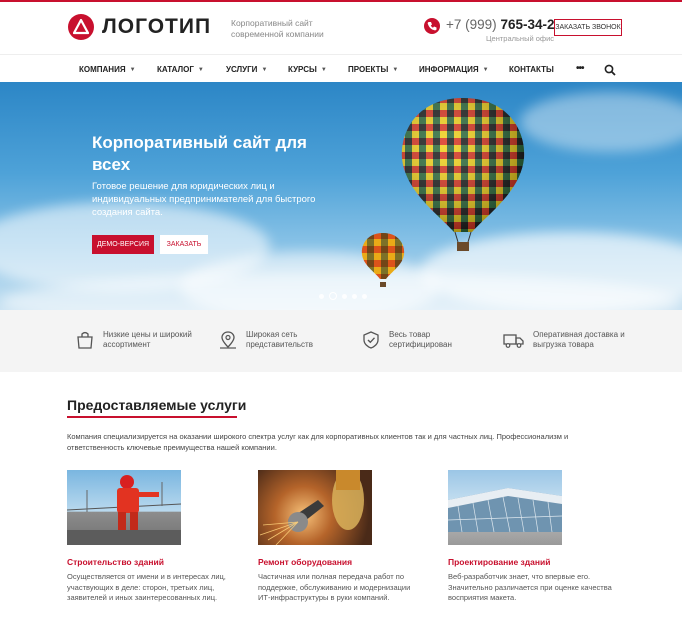 This screenshot has width=682, height=625. Describe the element at coordinates (277, 28) in the screenshot. I see `tagline: Корпоративный сайт современной компании` at that location.